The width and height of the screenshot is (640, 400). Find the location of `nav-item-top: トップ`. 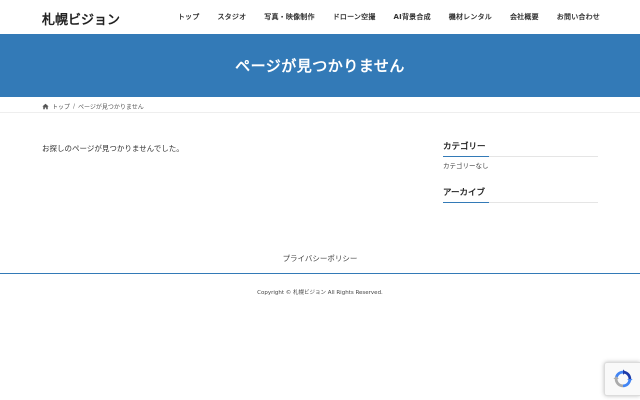

nav-item-top: トップ is located at coordinates (189, 17).